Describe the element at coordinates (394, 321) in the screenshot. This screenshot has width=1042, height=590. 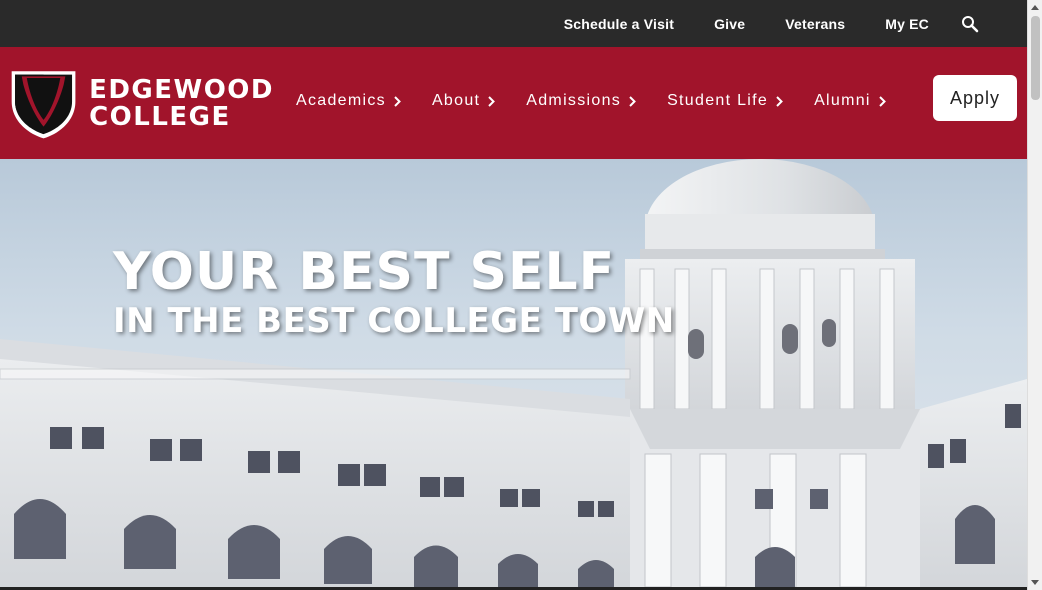
I see `hero-line-2: IN THE BEST COLLEGE TOWN` at that location.